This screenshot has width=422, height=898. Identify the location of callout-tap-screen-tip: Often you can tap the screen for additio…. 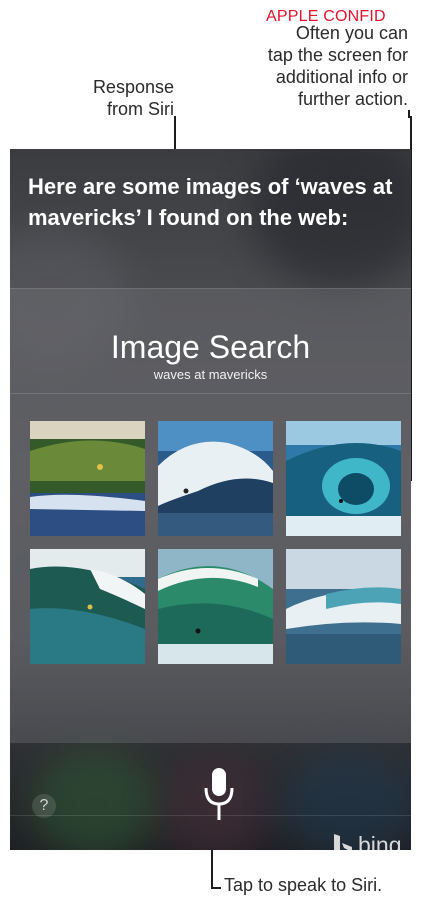
(314, 66).